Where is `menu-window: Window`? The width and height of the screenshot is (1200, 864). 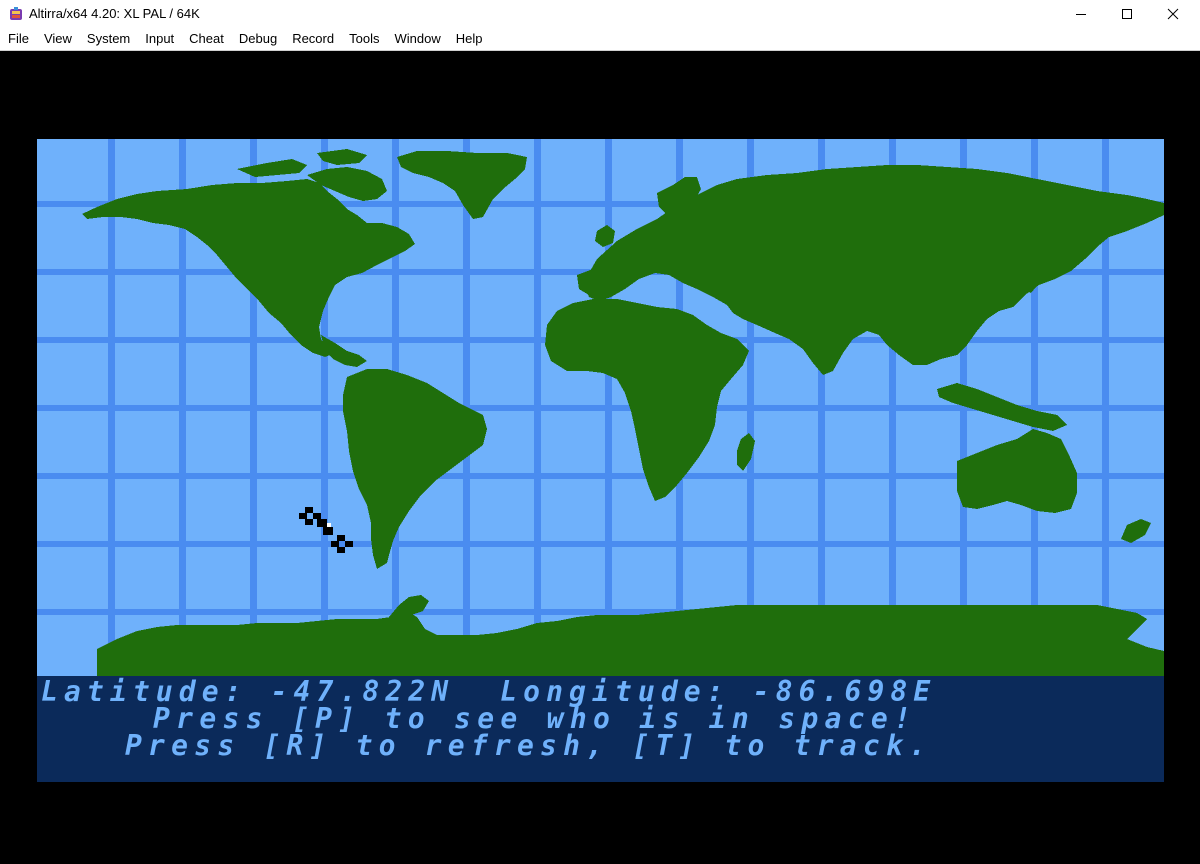 menu-window: Window is located at coordinates (417, 39).